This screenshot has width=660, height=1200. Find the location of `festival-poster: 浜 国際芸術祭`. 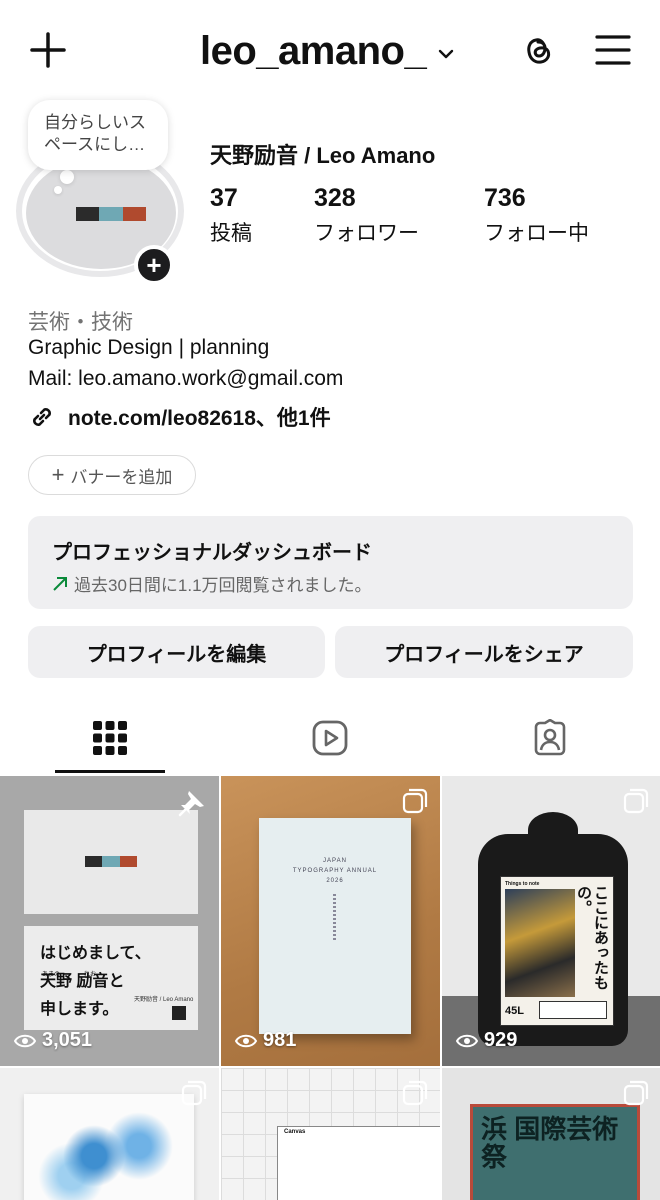

festival-poster: 浜 国際芸術祭 is located at coordinates (555, 1152).